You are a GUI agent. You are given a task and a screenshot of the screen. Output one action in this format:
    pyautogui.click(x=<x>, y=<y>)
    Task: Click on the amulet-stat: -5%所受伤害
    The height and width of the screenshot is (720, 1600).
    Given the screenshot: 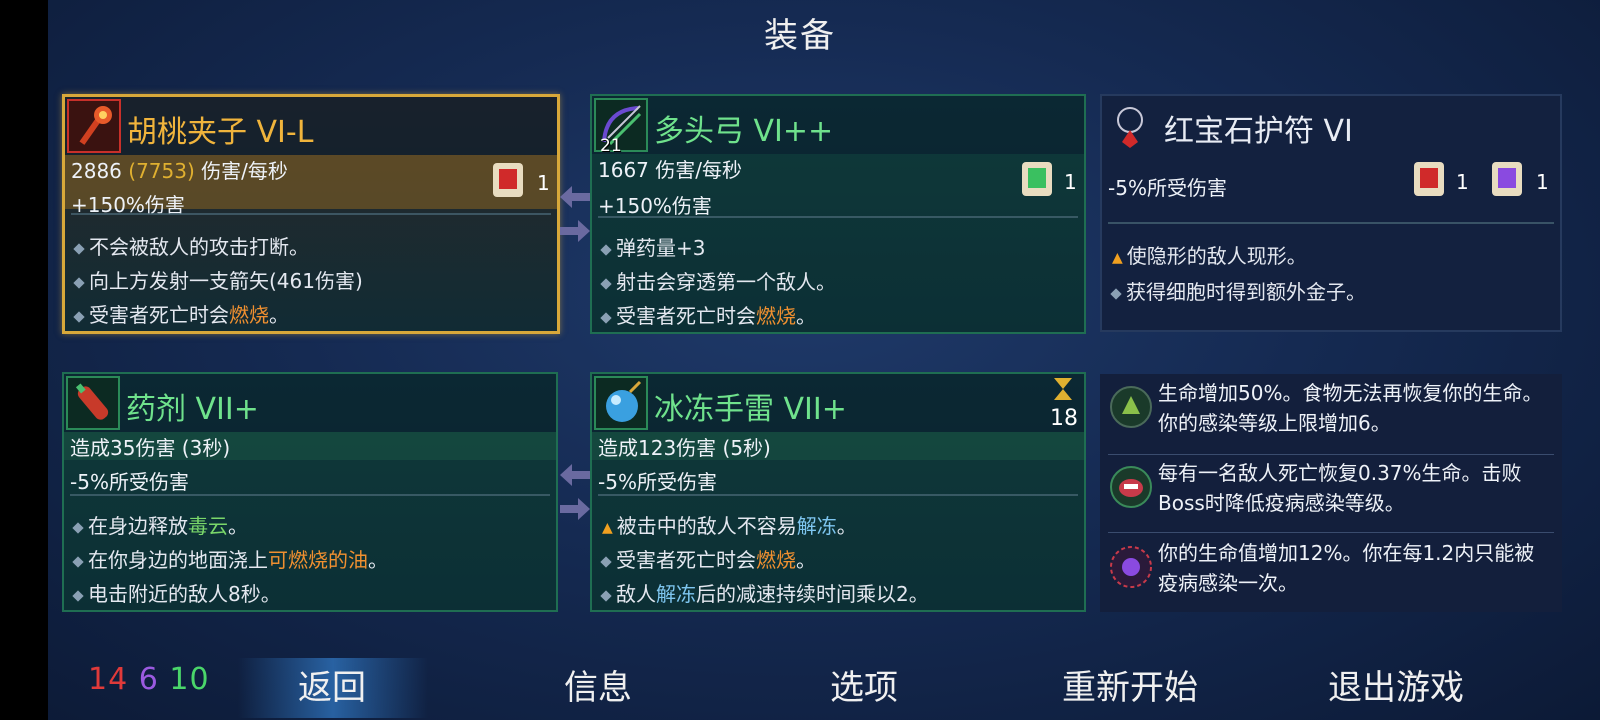 What is the action you would take?
    pyautogui.click(x=1167, y=188)
    